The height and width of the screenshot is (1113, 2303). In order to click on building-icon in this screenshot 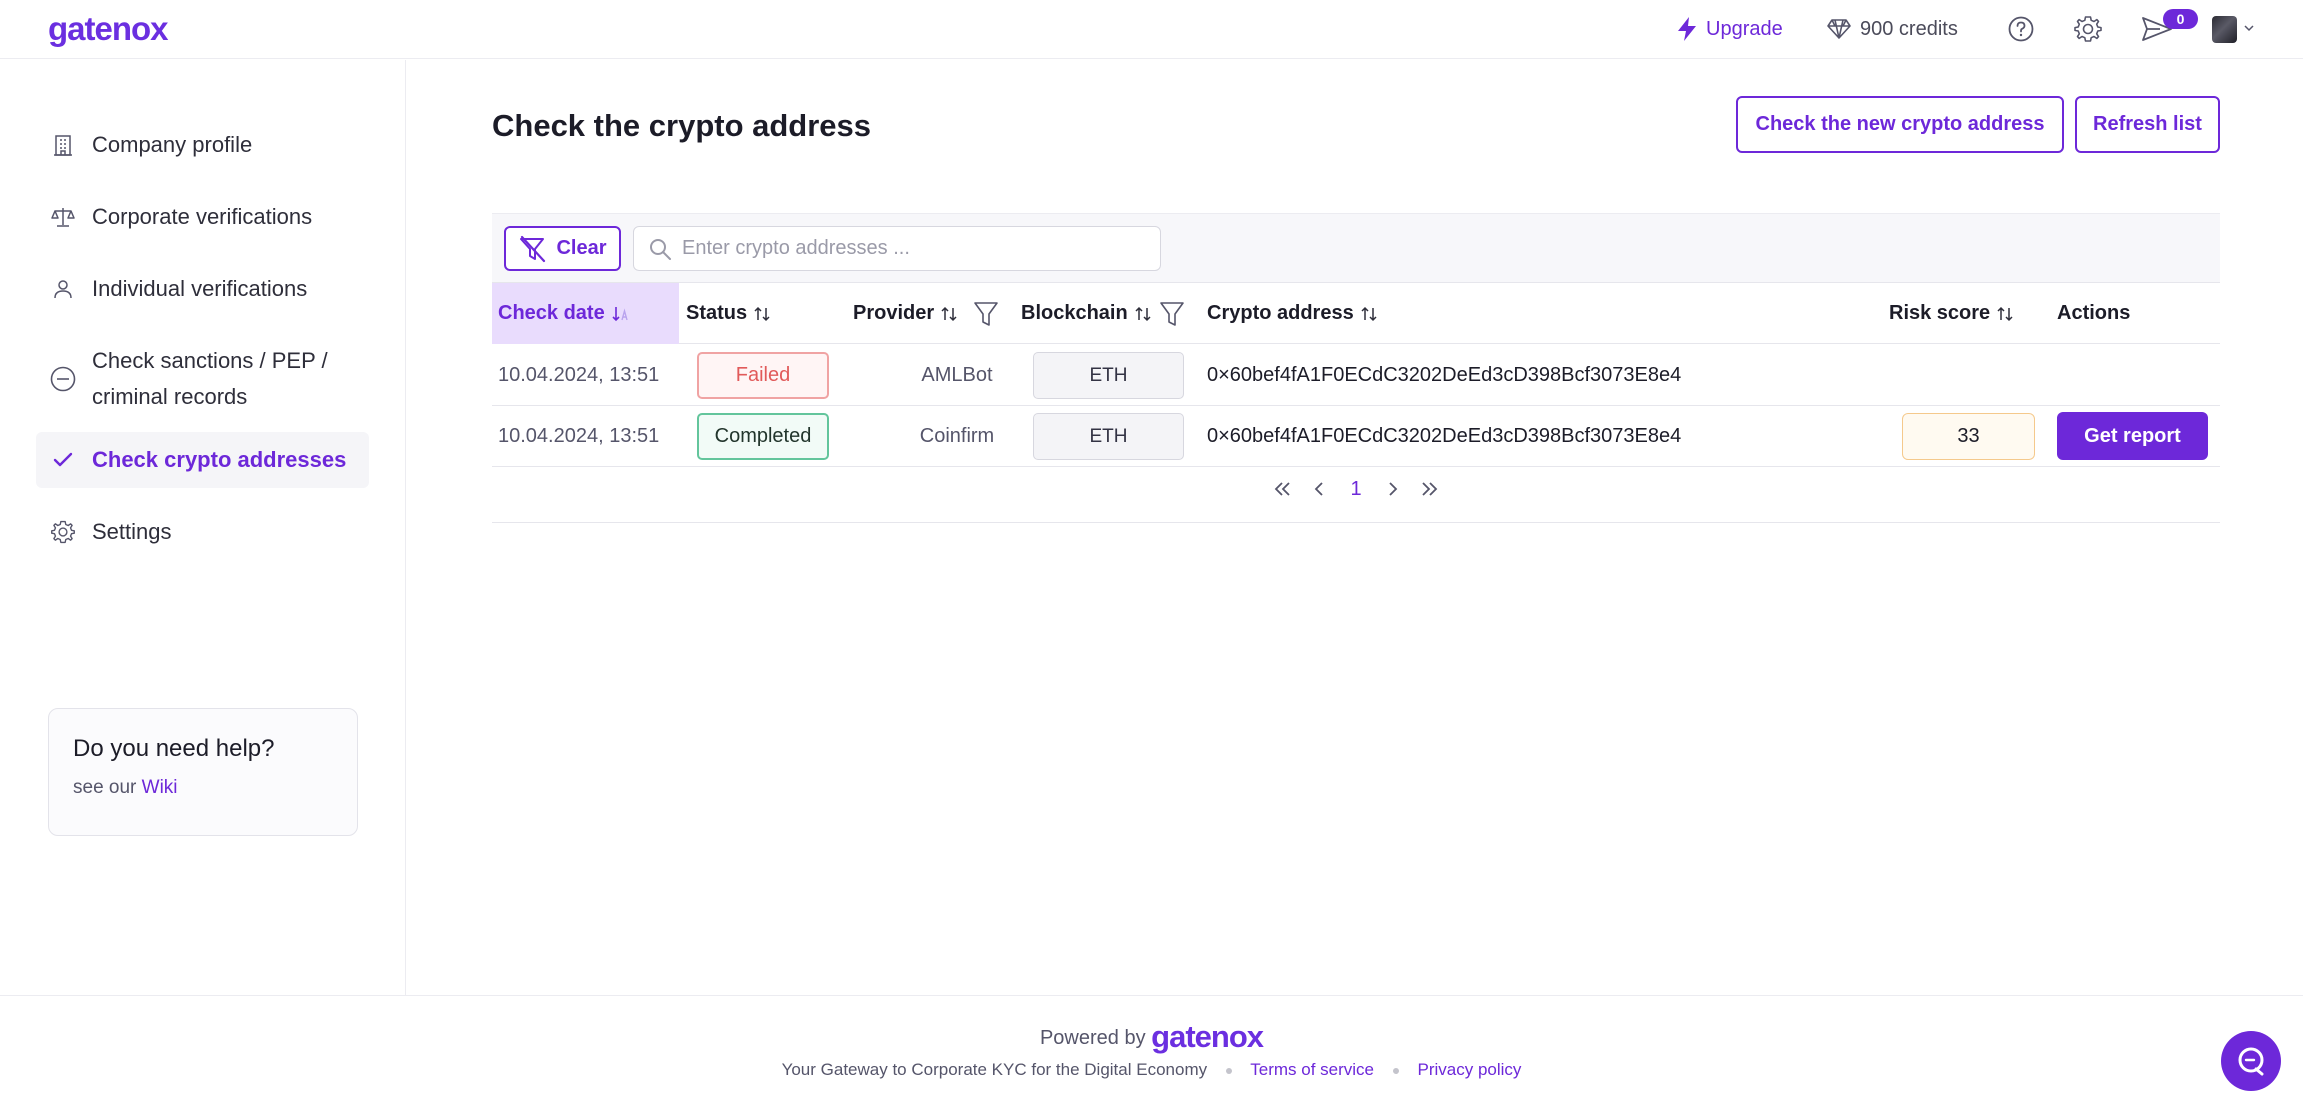, I will do `click(63, 145)`.